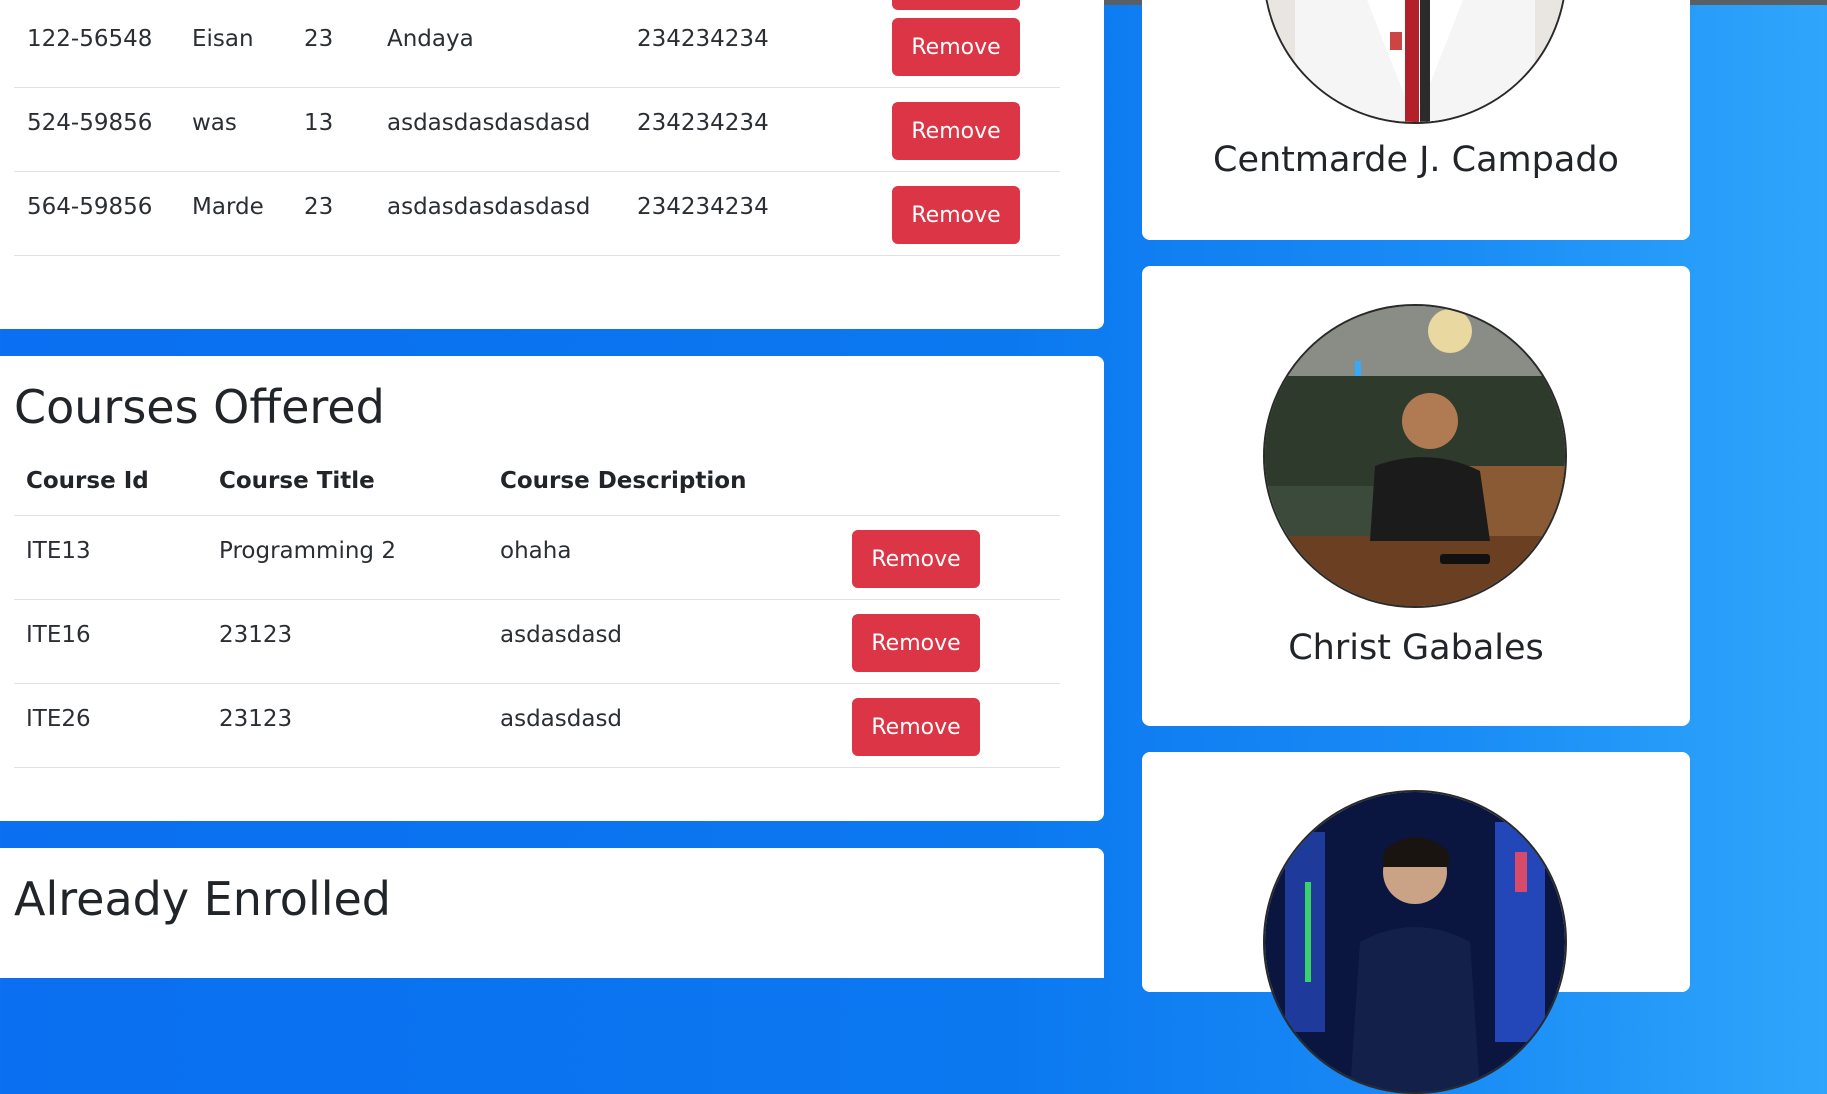 This screenshot has width=1827, height=1094. What do you see at coordinates (90, 123) in the screenshot?
I see `student-id: 524-59856` at bounding box center [90, 123].